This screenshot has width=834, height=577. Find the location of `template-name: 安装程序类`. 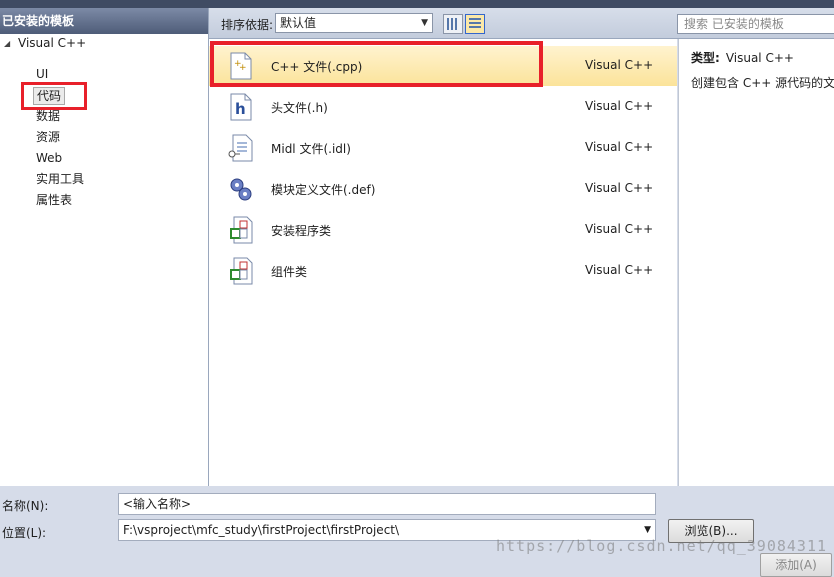

template-name: 安装程序类 is located at coordinates (301, 231).